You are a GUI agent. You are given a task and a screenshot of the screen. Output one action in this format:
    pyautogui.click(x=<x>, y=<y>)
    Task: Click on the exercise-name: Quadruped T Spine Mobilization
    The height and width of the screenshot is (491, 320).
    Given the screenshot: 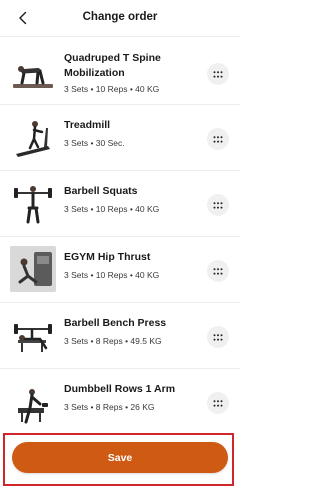 What is the action you would take?
    pyautogui.click(x=112, y=65)
    